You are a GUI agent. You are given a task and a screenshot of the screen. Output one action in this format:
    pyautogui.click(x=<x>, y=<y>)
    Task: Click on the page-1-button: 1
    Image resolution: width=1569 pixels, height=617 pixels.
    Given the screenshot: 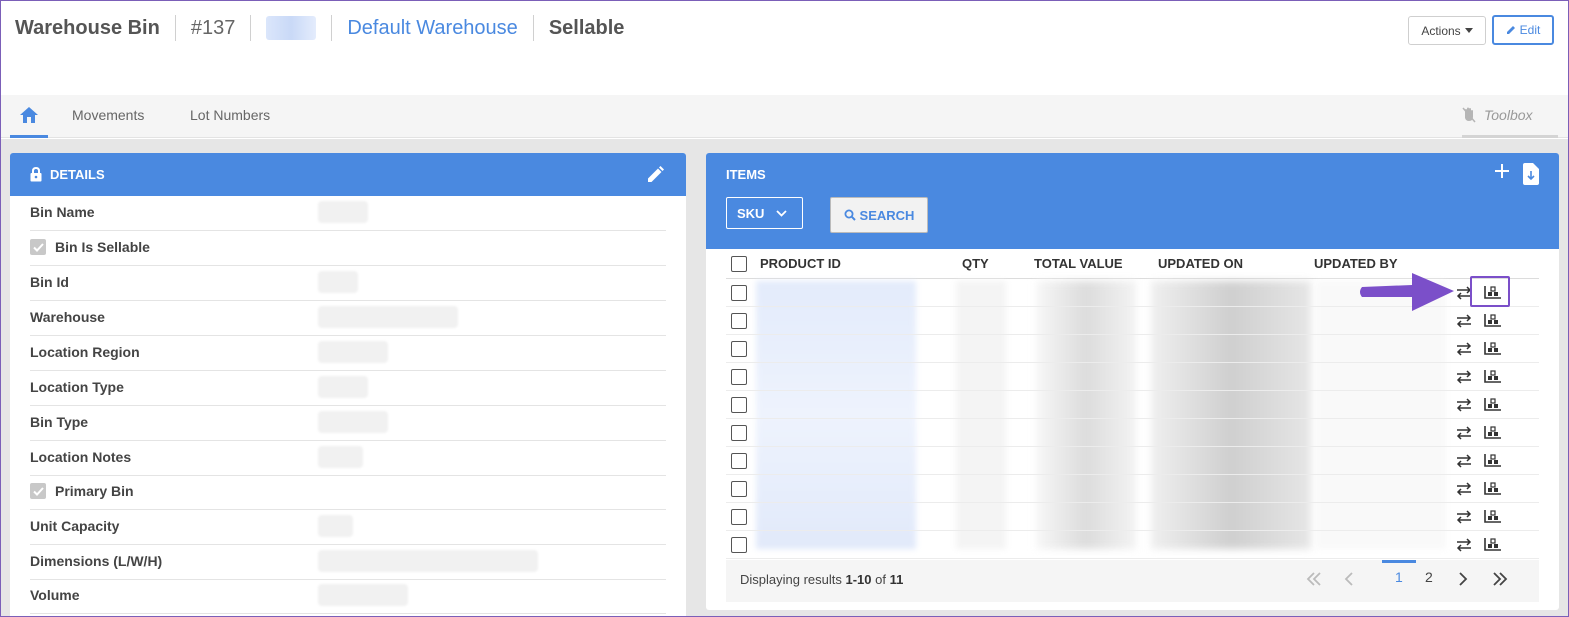 What is the action you would take?
    pyautogui.click(x=1399, y=577)
    